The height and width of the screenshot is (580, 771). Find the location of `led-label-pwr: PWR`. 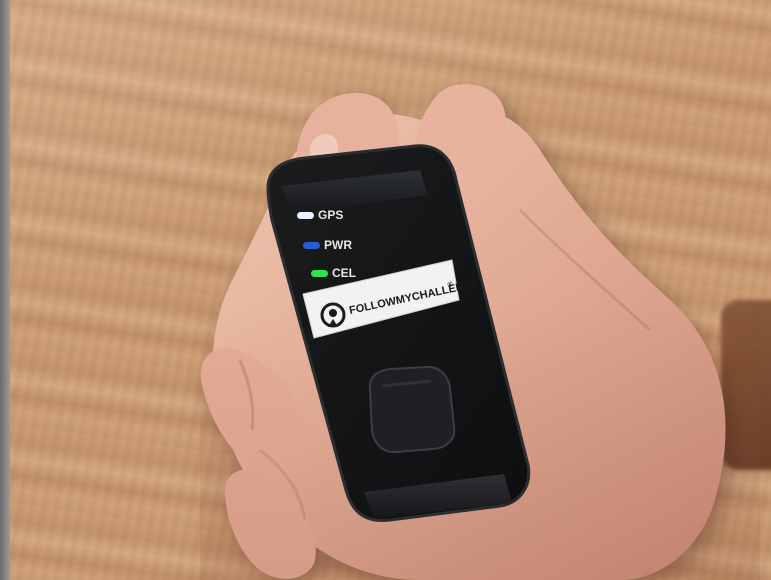

led-label-pwr: PWR is located at coordinates (338, 245).